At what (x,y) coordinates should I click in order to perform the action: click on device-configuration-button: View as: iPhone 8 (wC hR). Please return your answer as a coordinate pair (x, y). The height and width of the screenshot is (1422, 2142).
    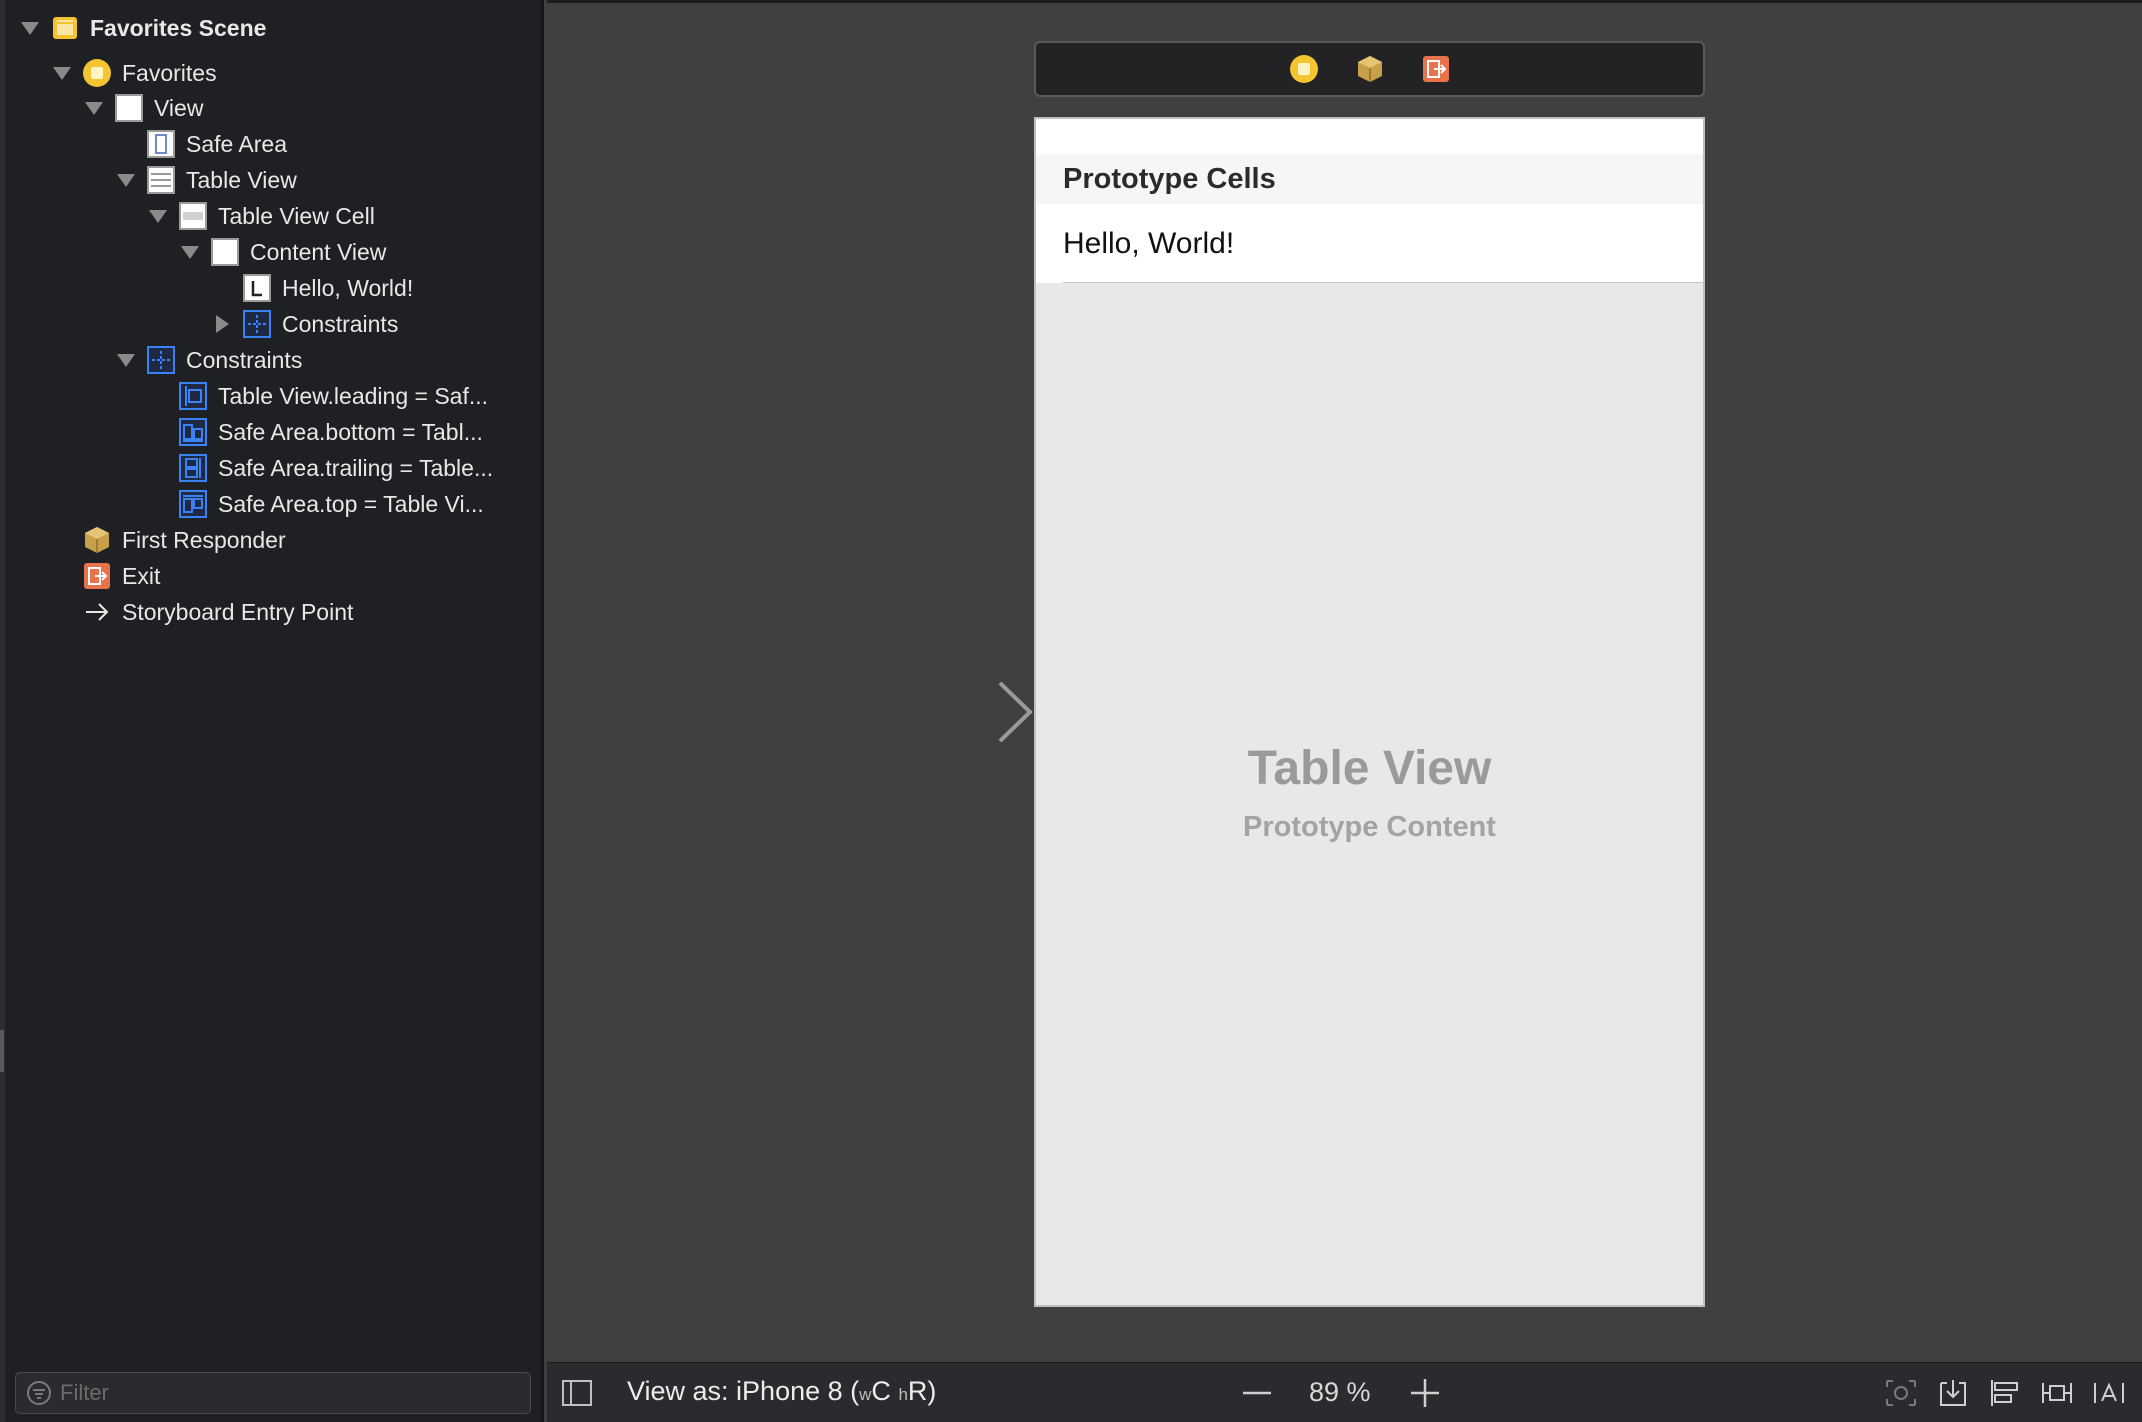
    Looking at the image, I should click on (781, 1391).